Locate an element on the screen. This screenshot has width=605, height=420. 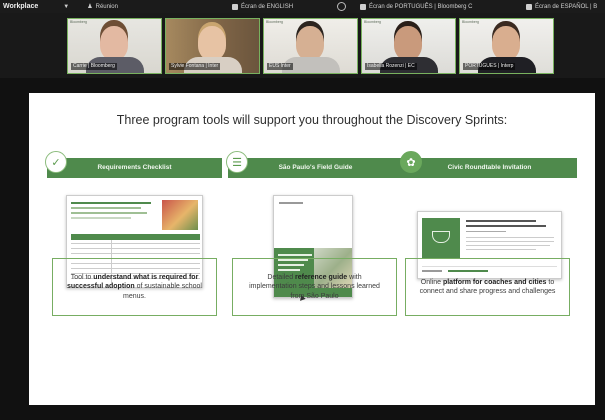
list-icon: ☰ is located at coordinates (237, 162).